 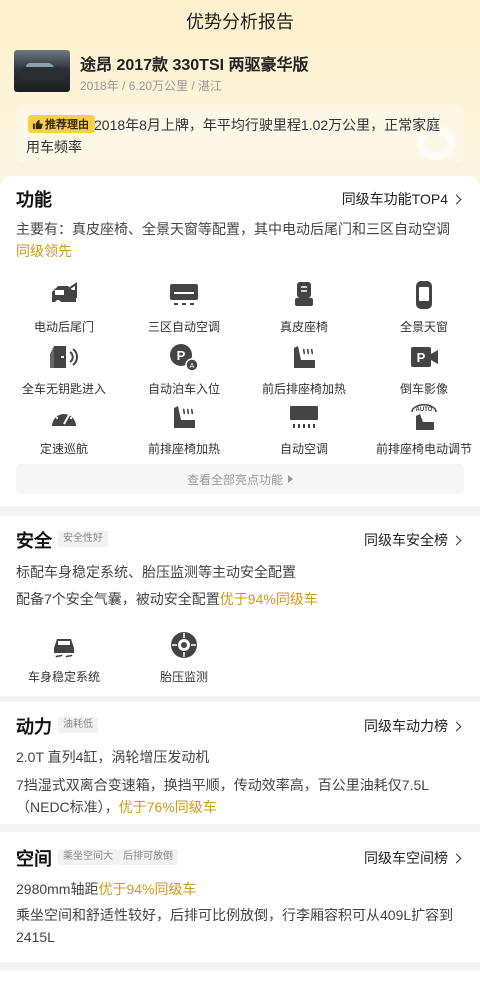 I want to click on power-ranking-link: 同级车动力榜, so click(x=413, y=726).